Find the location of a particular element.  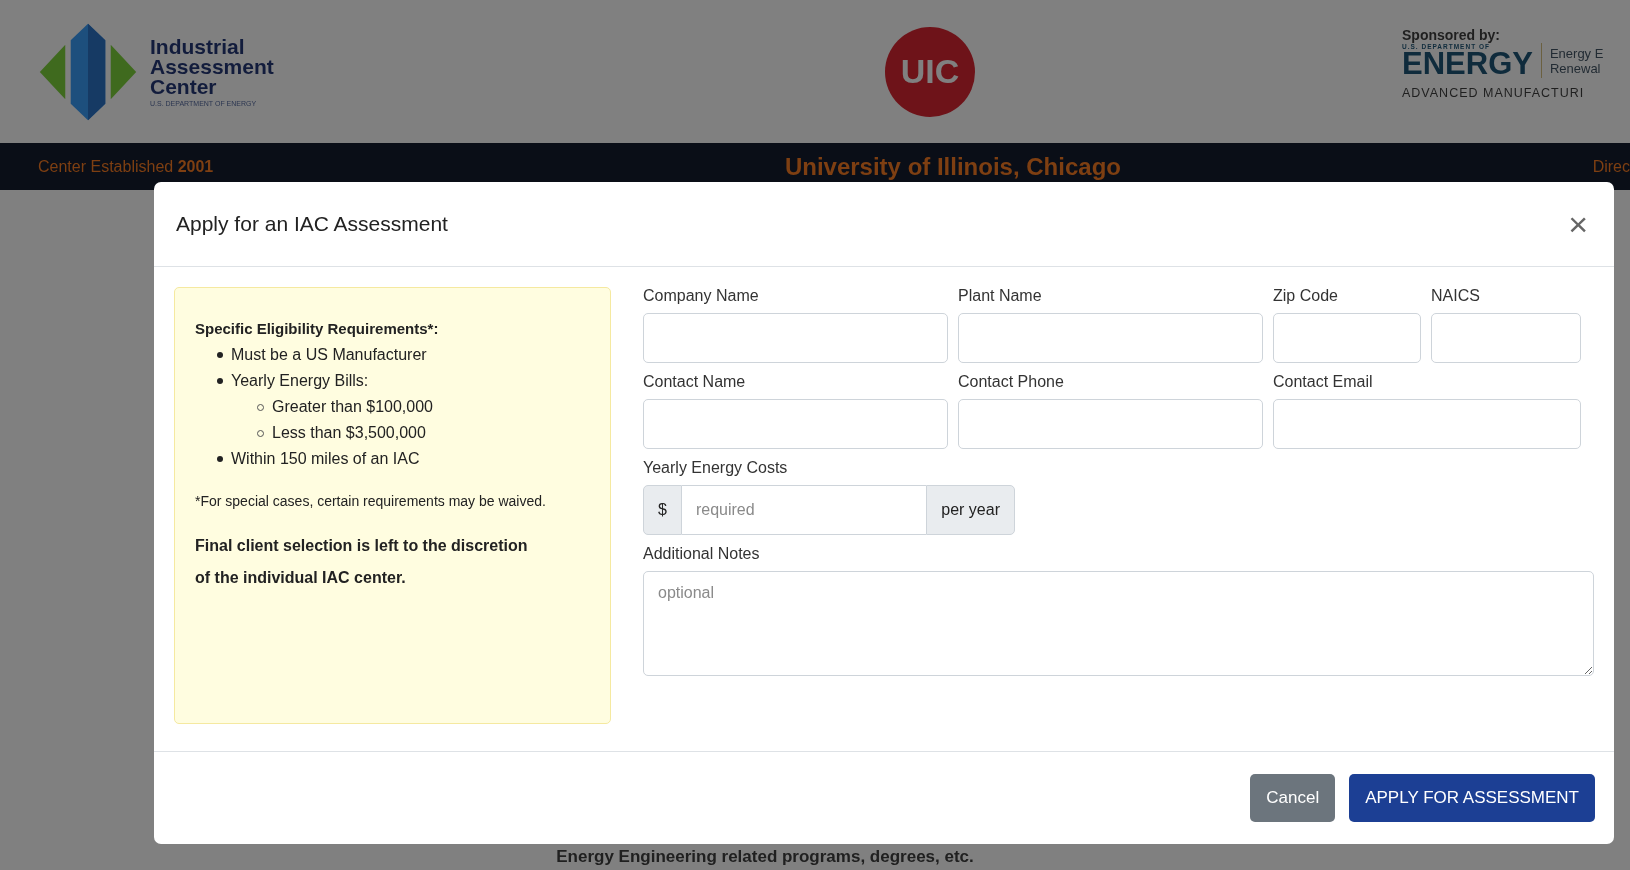

currency-addon: $ is located at coordinates (662, 510).